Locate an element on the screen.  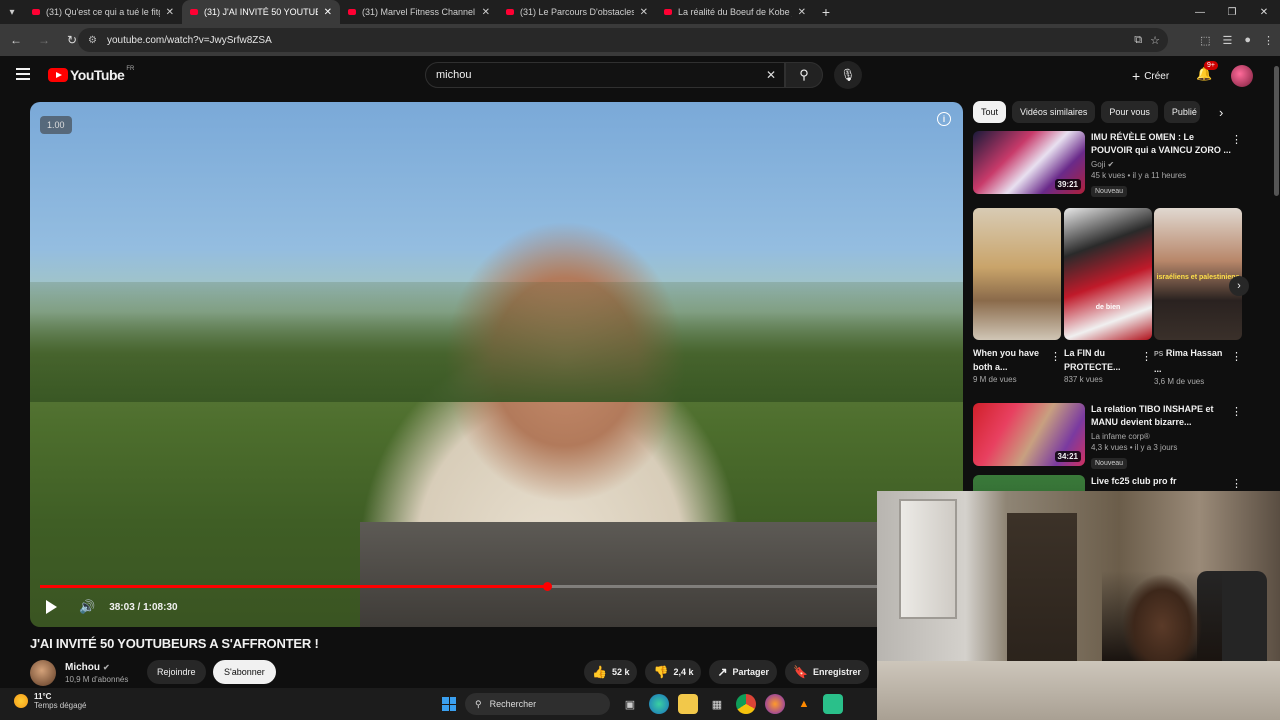
channel-avatar is located at coordinates (43, 673).